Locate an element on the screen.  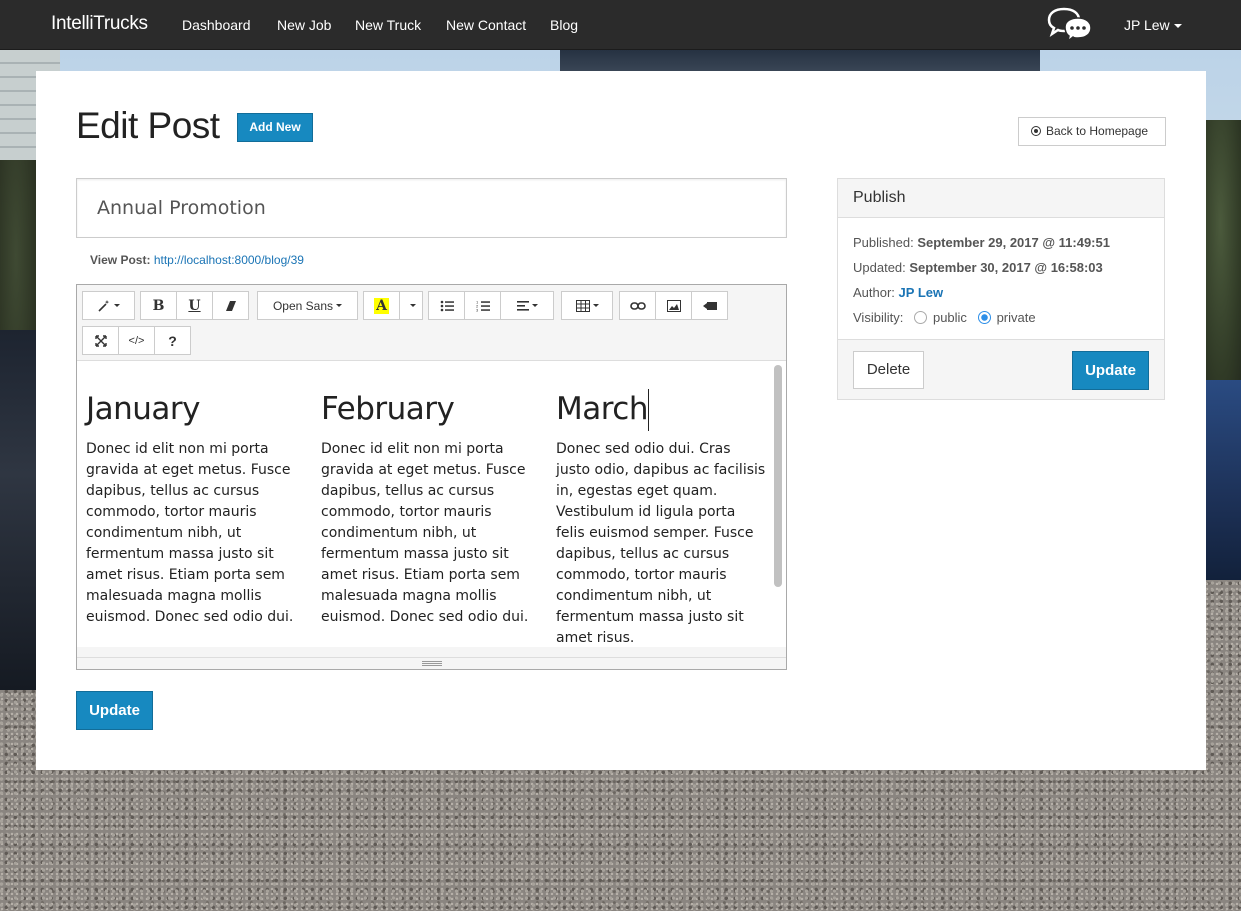
user-menu: JP Lew is located at coordinates (1153, 25).